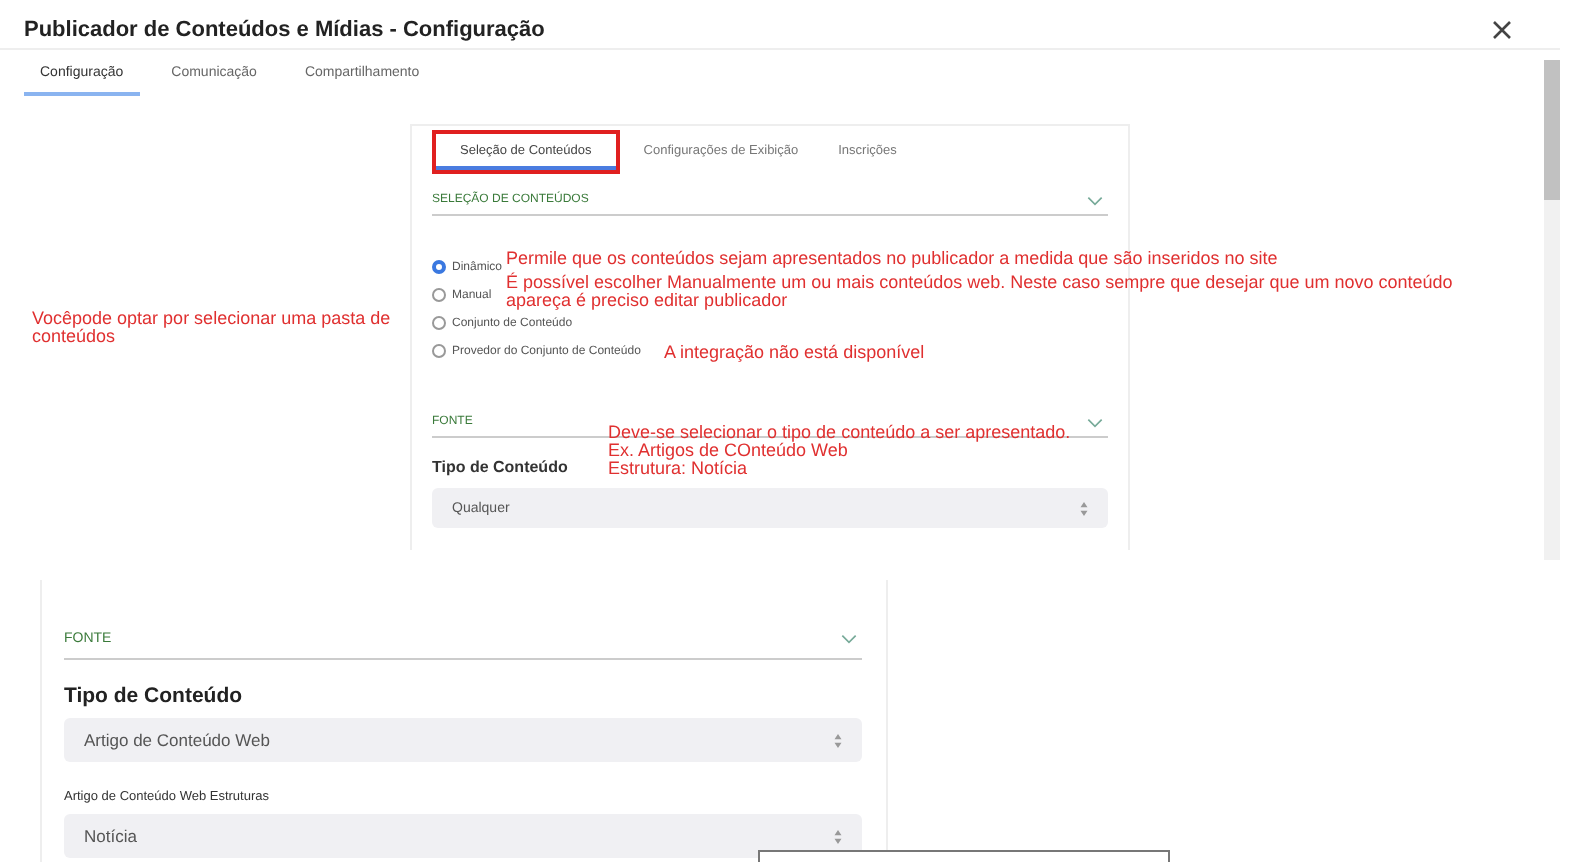  I want to click on annotation-note: Deve-se selecionar o tipo de conteúdo a ser apresentado. Ex. Artigos de COnteúdo Web Estrutura: Notícia, so click(839, 451).